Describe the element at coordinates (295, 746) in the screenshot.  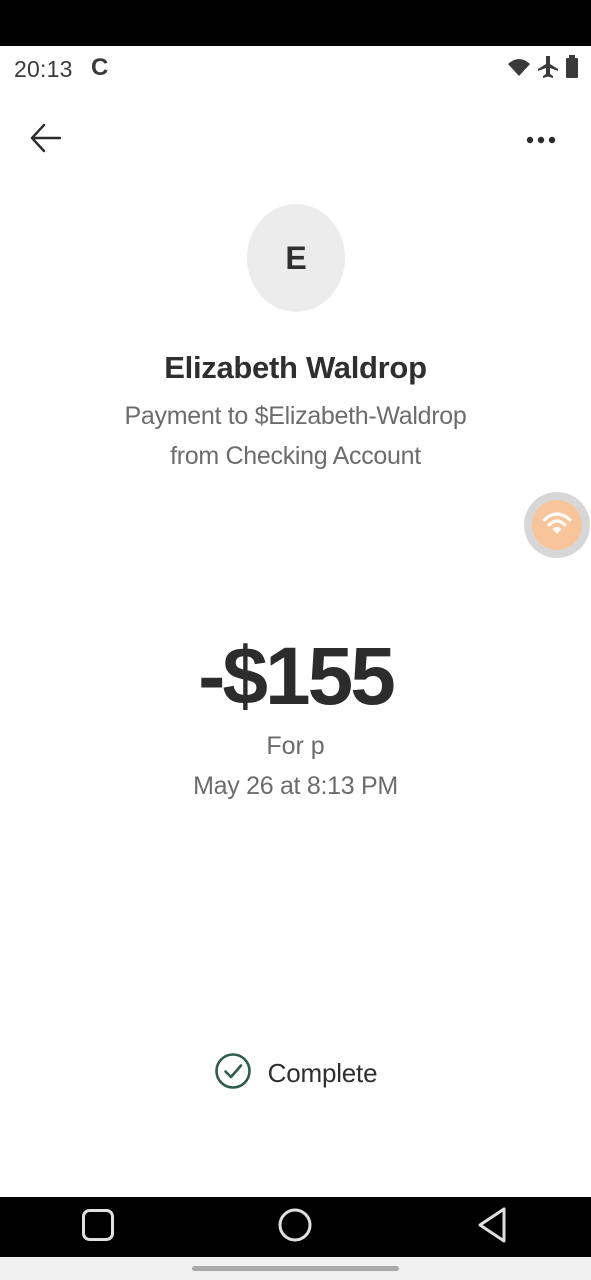
I see `payment-note: For p` at that location.